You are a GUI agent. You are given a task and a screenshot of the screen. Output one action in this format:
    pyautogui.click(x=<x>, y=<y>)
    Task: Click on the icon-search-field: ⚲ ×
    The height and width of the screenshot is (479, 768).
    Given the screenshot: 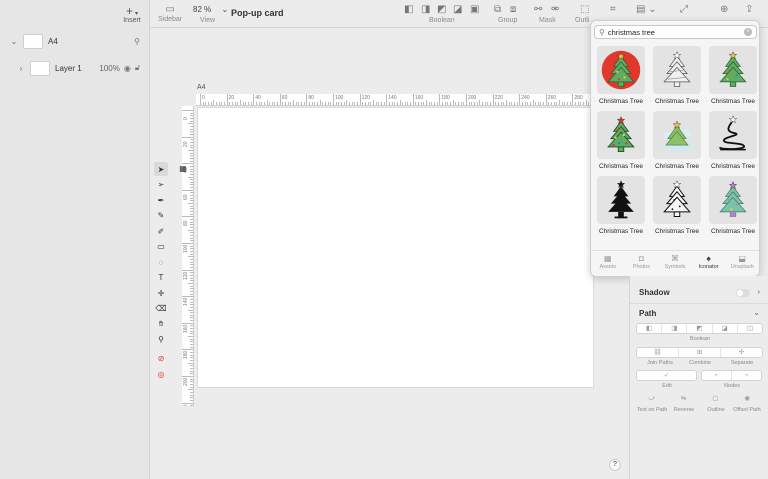 What is the action you would take?
    pyautogui.click(x=675, y=32)
    